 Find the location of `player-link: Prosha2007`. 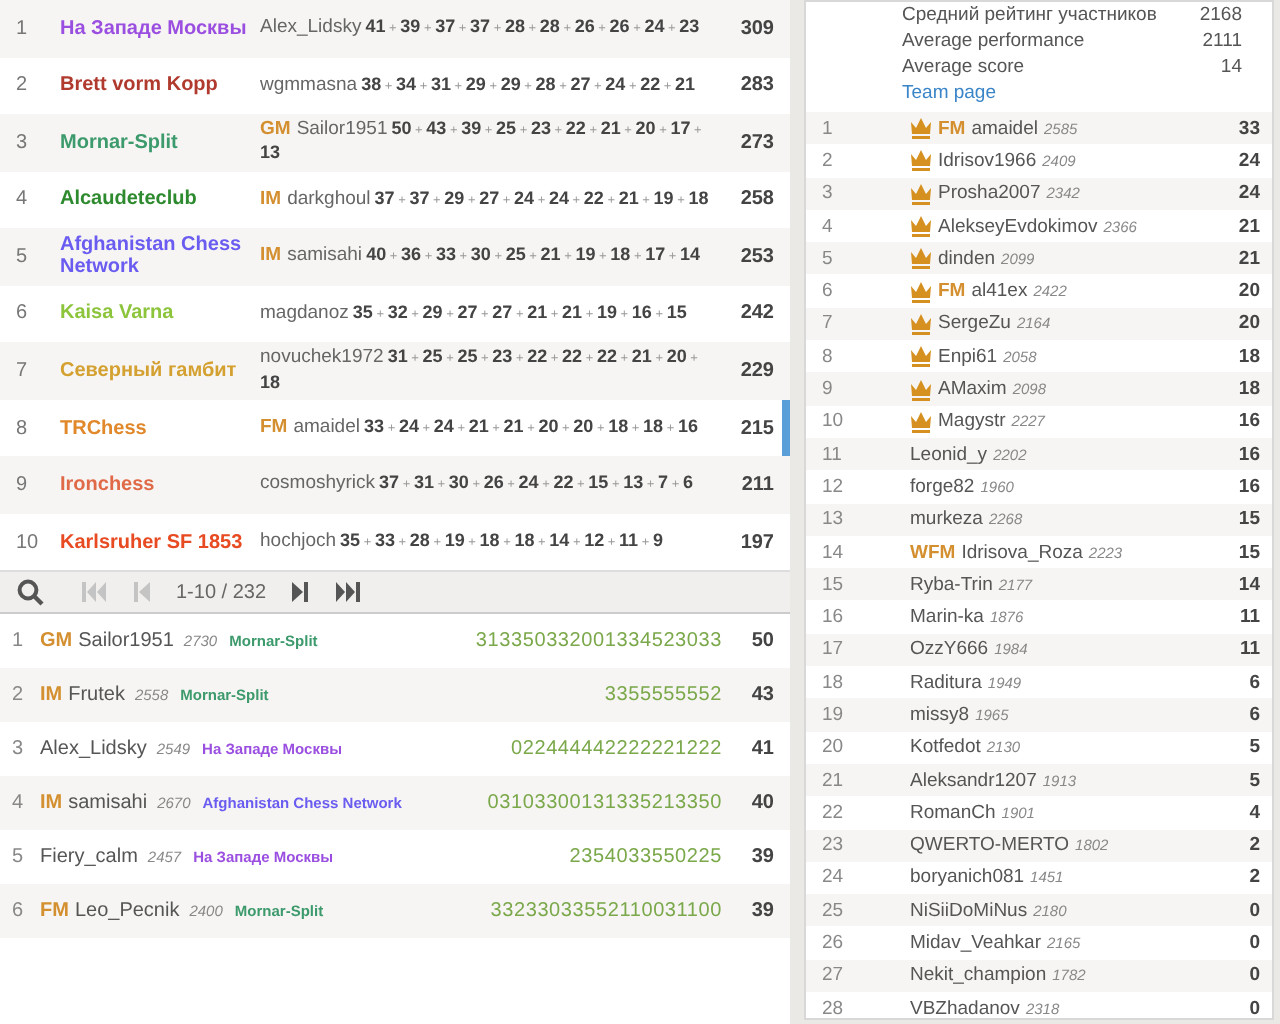

player-link: Prosha2007 is located at coordinates (989, 193).